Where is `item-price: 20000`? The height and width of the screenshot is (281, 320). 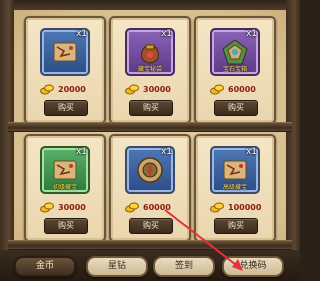
item-price: 20000 is located at coordinates (63, 89).